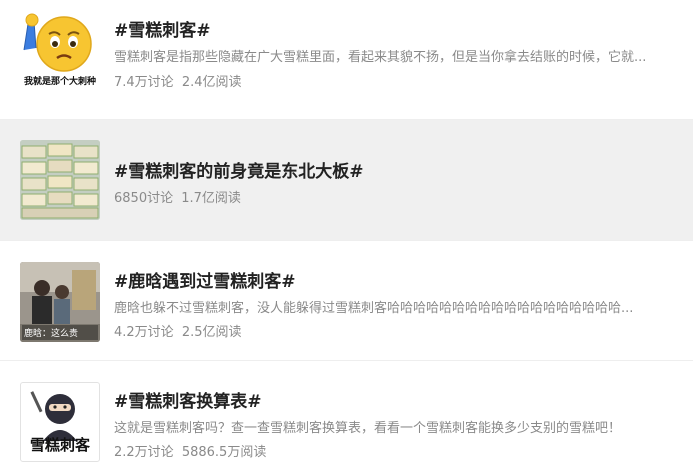 This screenshot has height=463, width=693. I want to click on topic-title: #雪糕刺客的前身竟是东北大板#, so click(239, 169).